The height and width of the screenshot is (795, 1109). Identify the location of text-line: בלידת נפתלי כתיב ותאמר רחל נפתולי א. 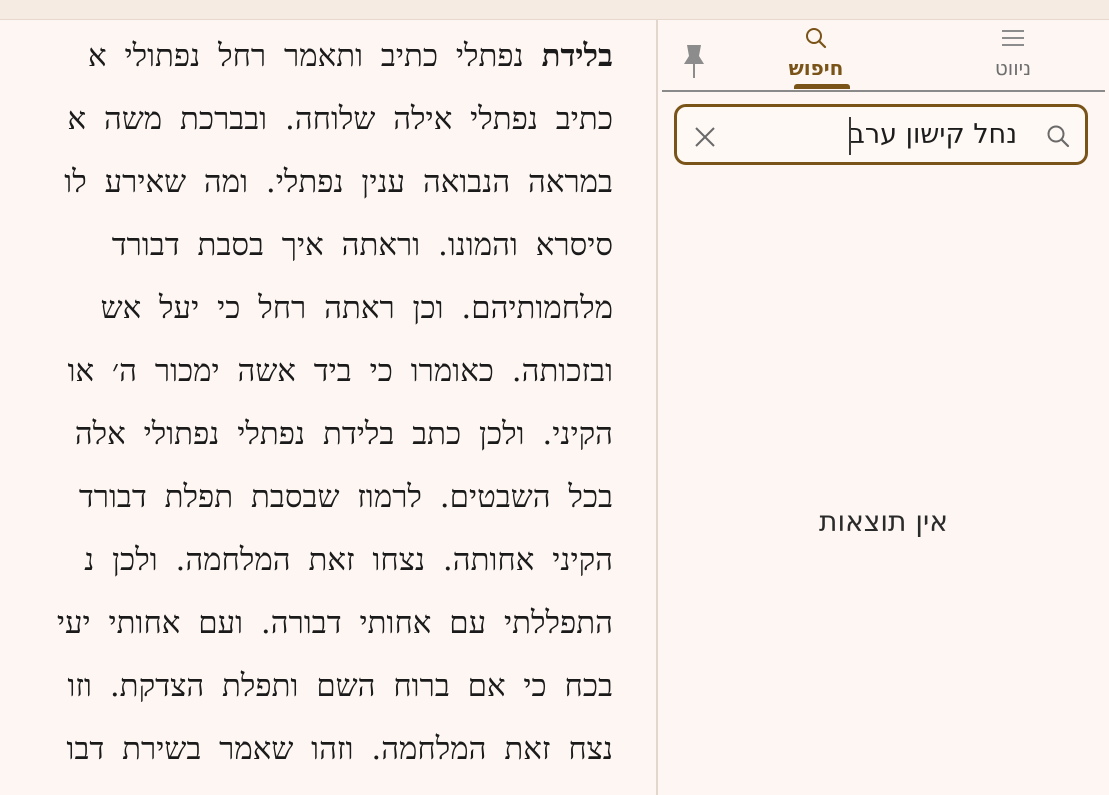
(350, 56).